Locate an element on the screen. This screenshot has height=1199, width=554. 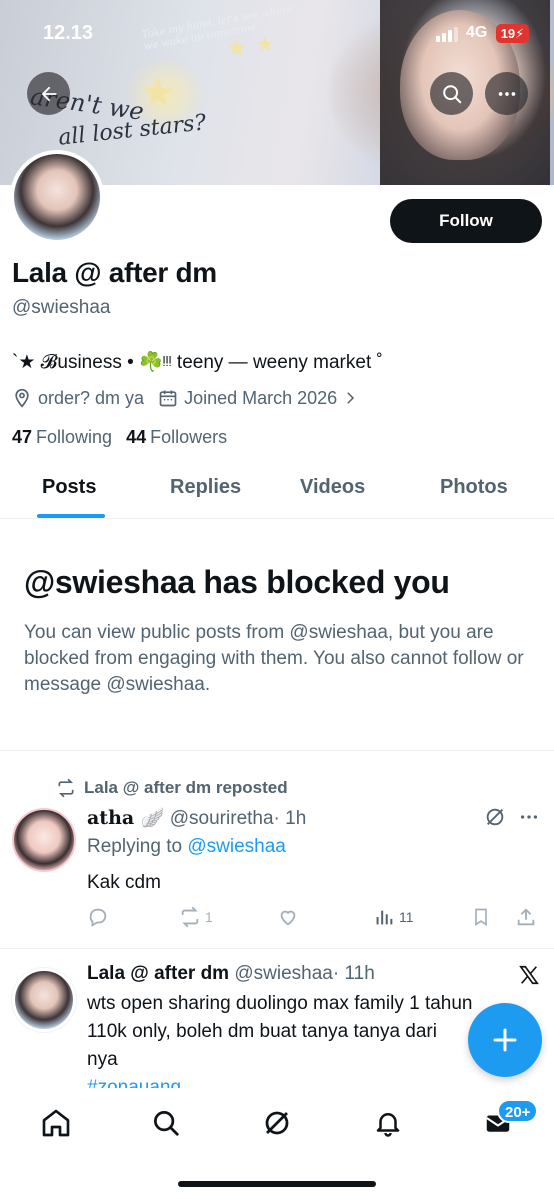
joined-text: Joined March 2026 is located at coordinates (261, 397).